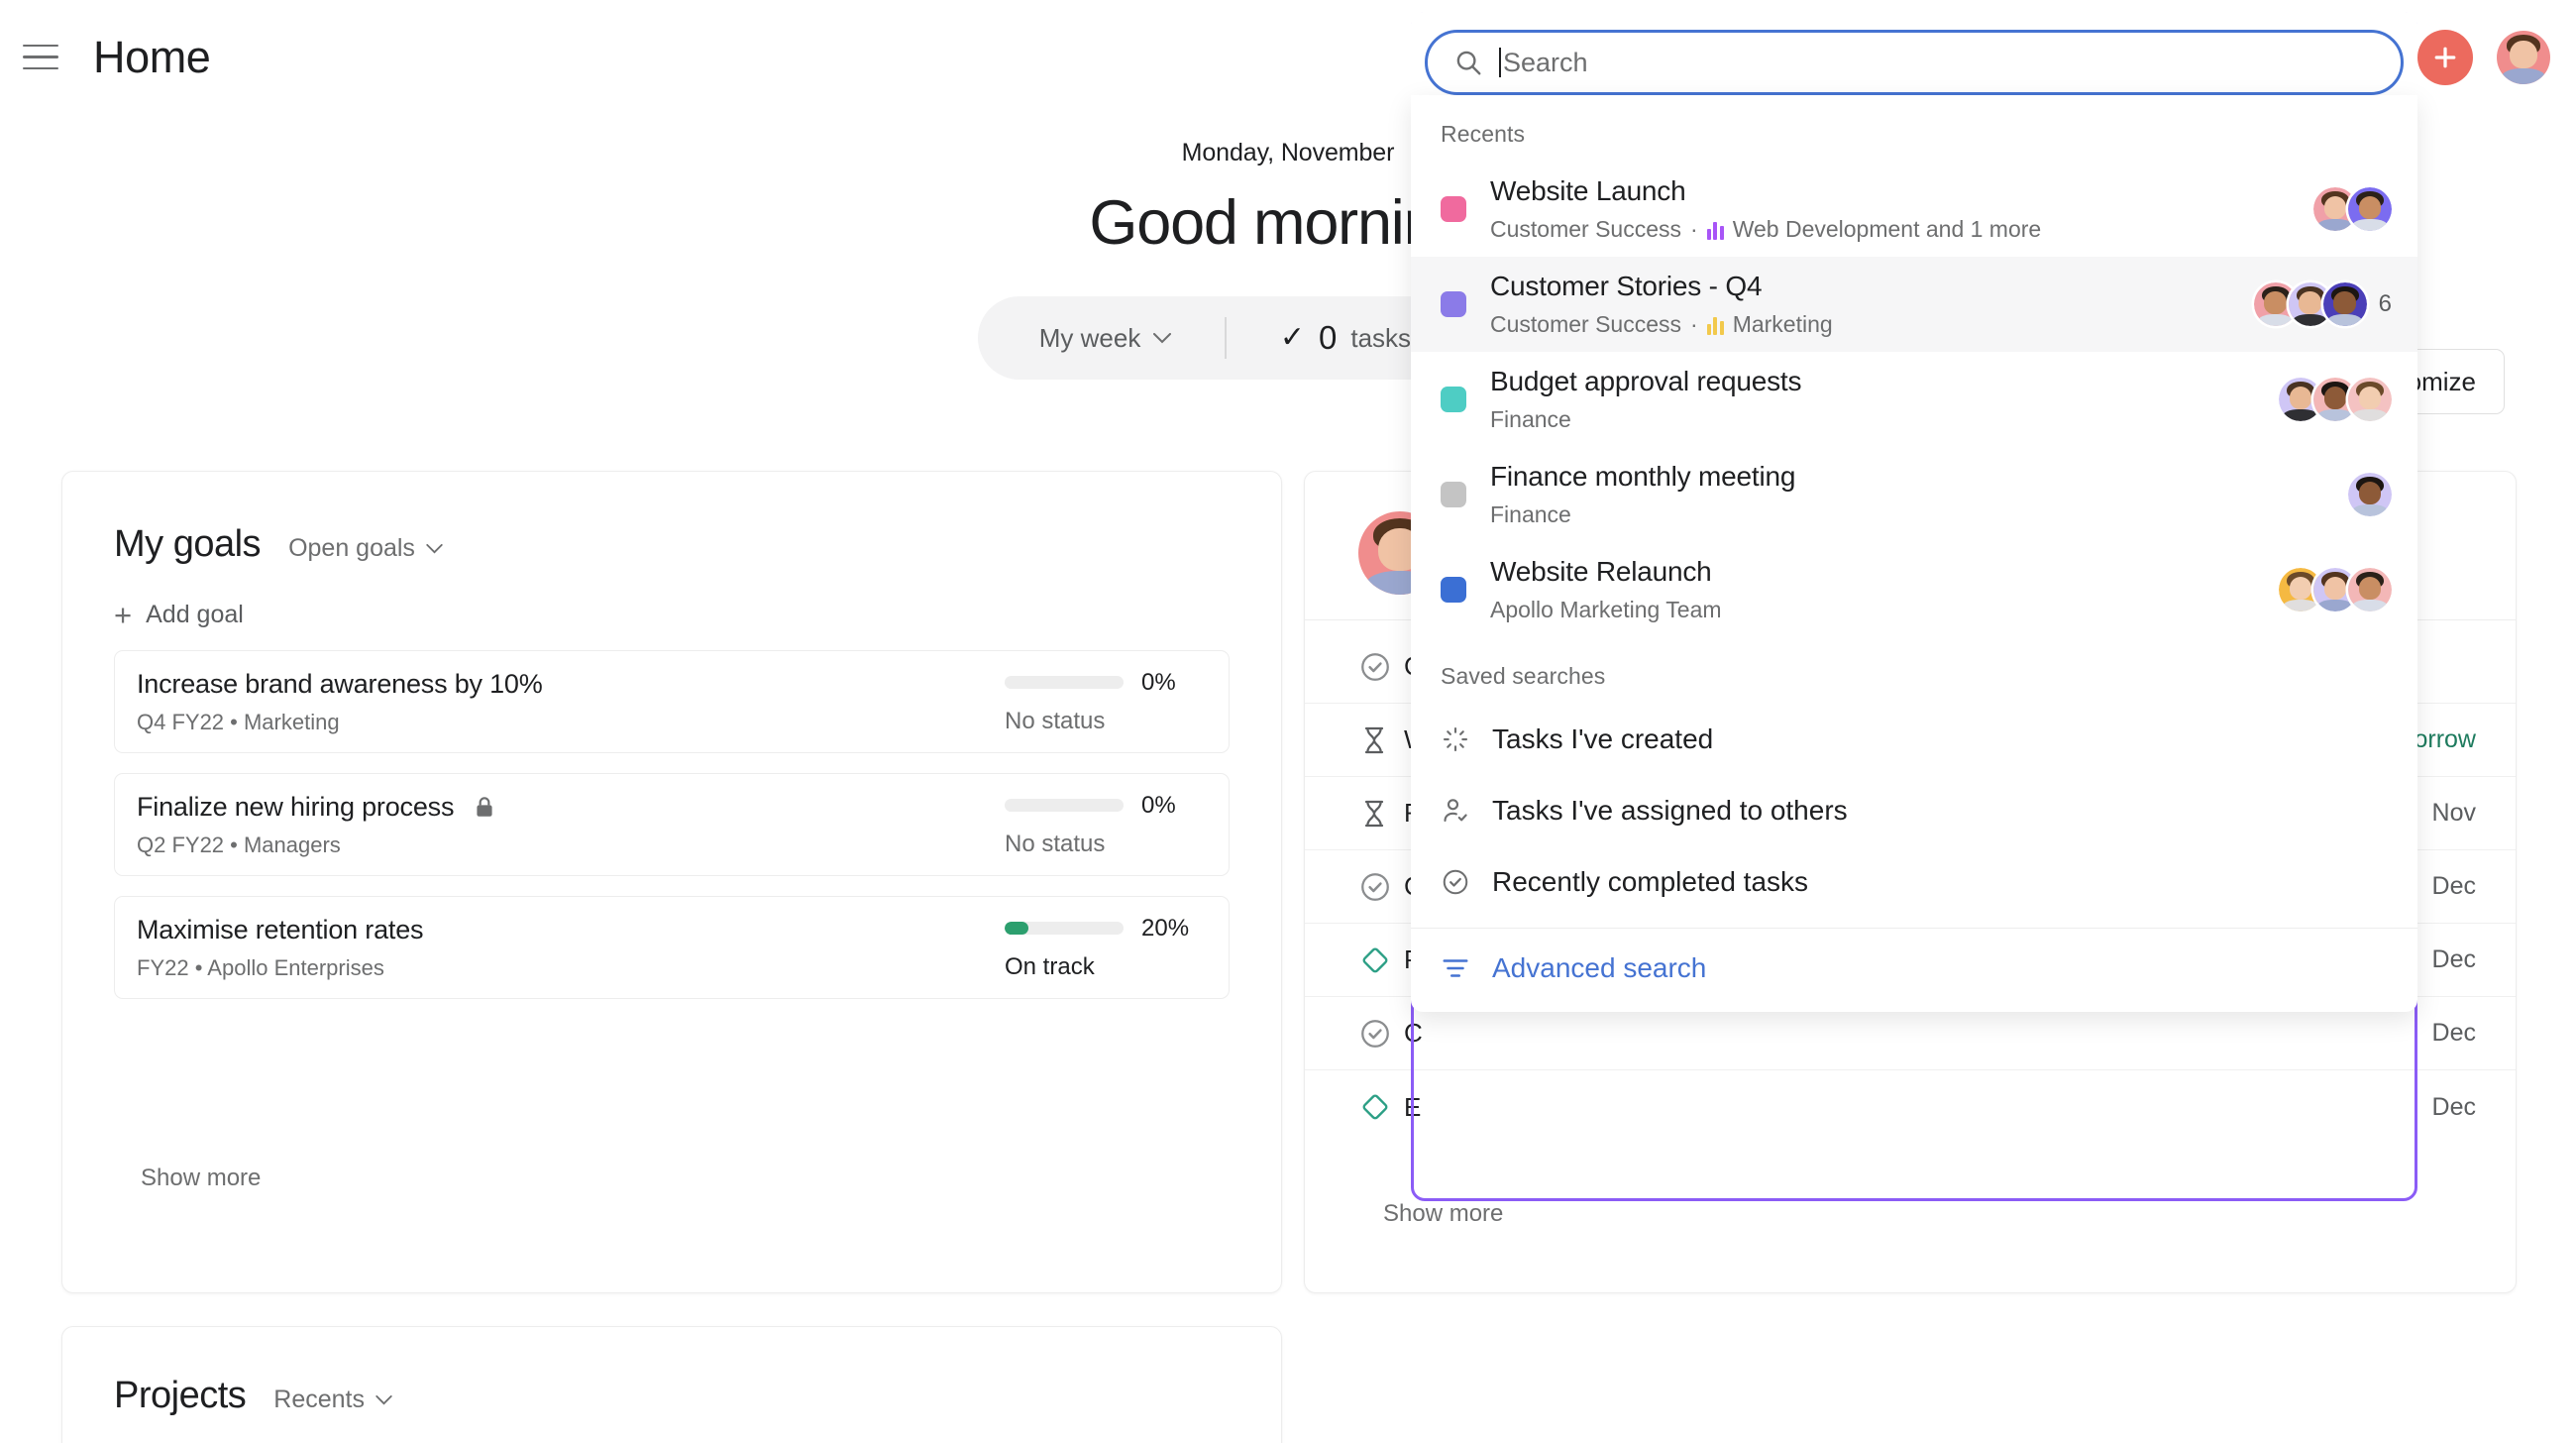  Describe the element at coordinates (351, 548) in the screenshot. I see `goals-filter-label: Open goals` at that location.